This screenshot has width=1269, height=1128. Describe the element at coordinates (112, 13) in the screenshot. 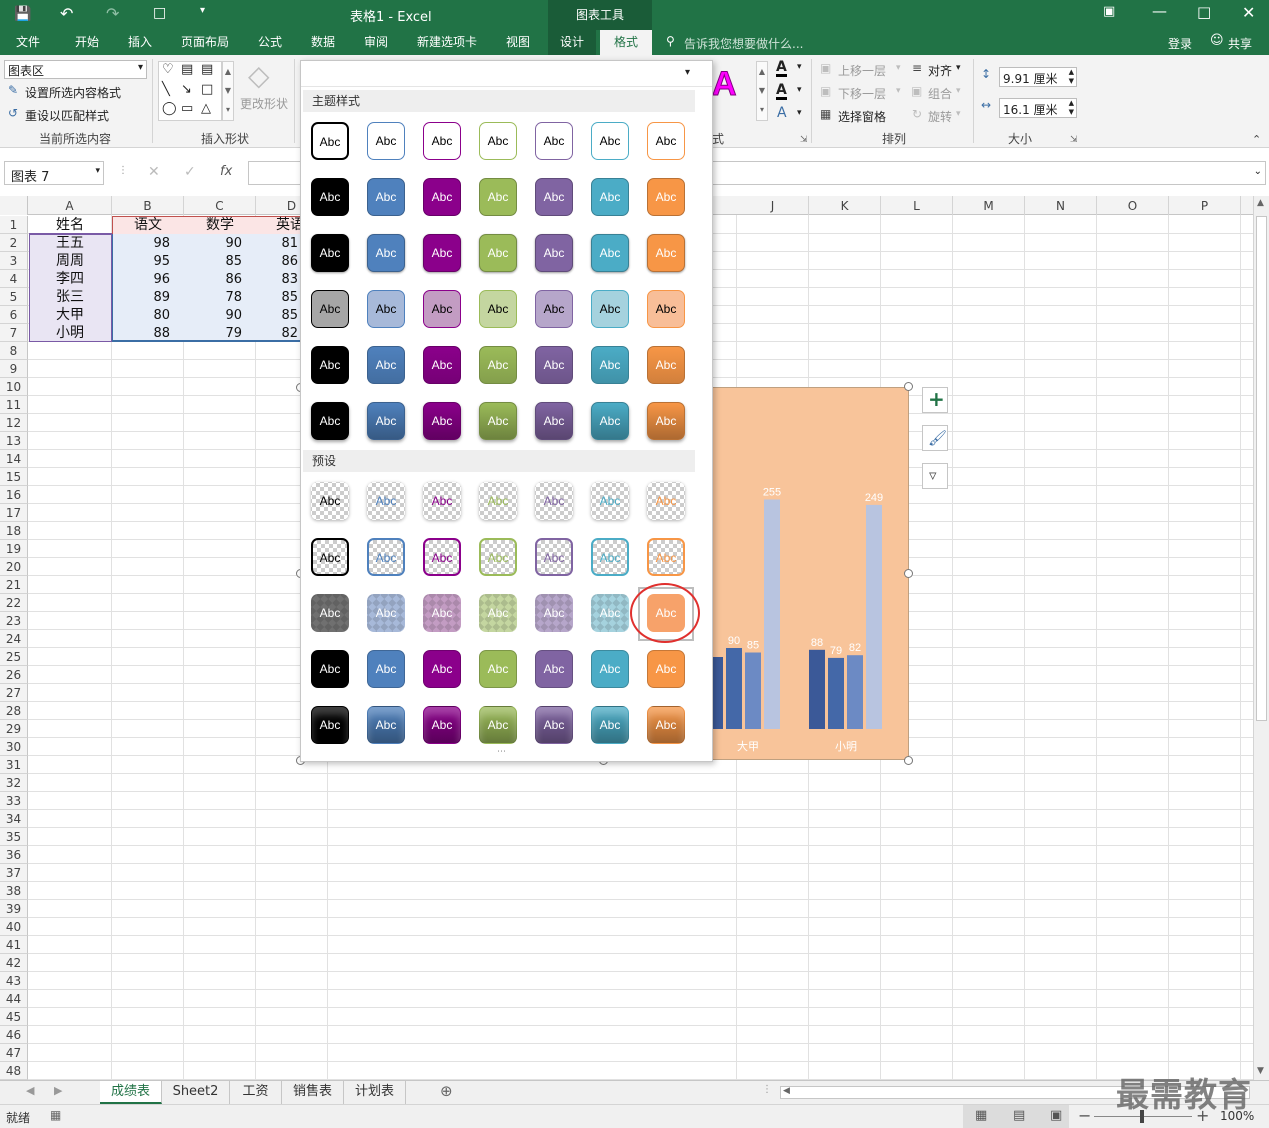

I see `redo-icon: ↷` at that location.